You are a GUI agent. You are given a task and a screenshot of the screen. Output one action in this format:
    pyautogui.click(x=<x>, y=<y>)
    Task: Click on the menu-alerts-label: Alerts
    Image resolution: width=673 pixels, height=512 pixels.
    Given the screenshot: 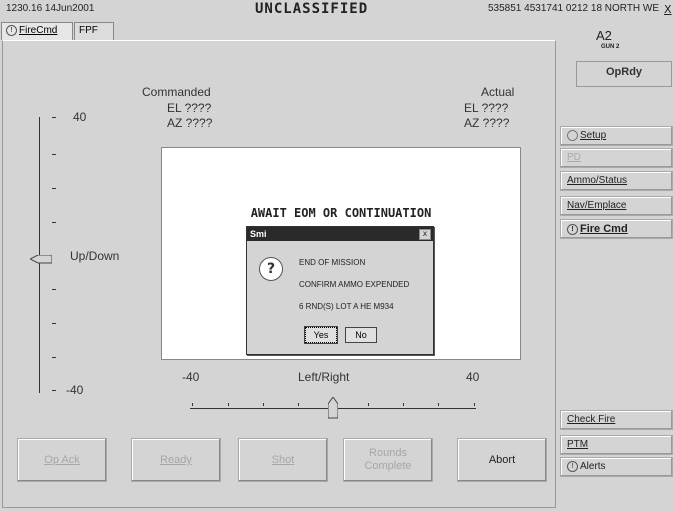 What is the action you would take?
    pyautogui.click(x=593, y=466)
    